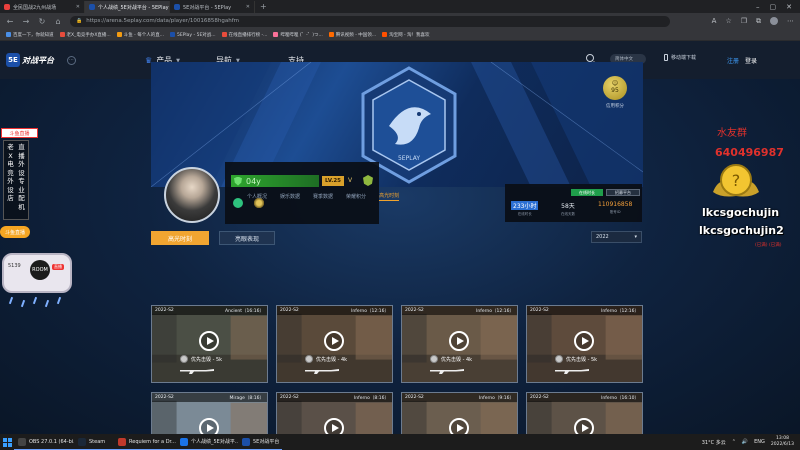  Describe the element at coordinates (753, 21) in the screenshot. I see `toolbar-icons: A ☆ ❐ ⧉ ⋯` at that location.